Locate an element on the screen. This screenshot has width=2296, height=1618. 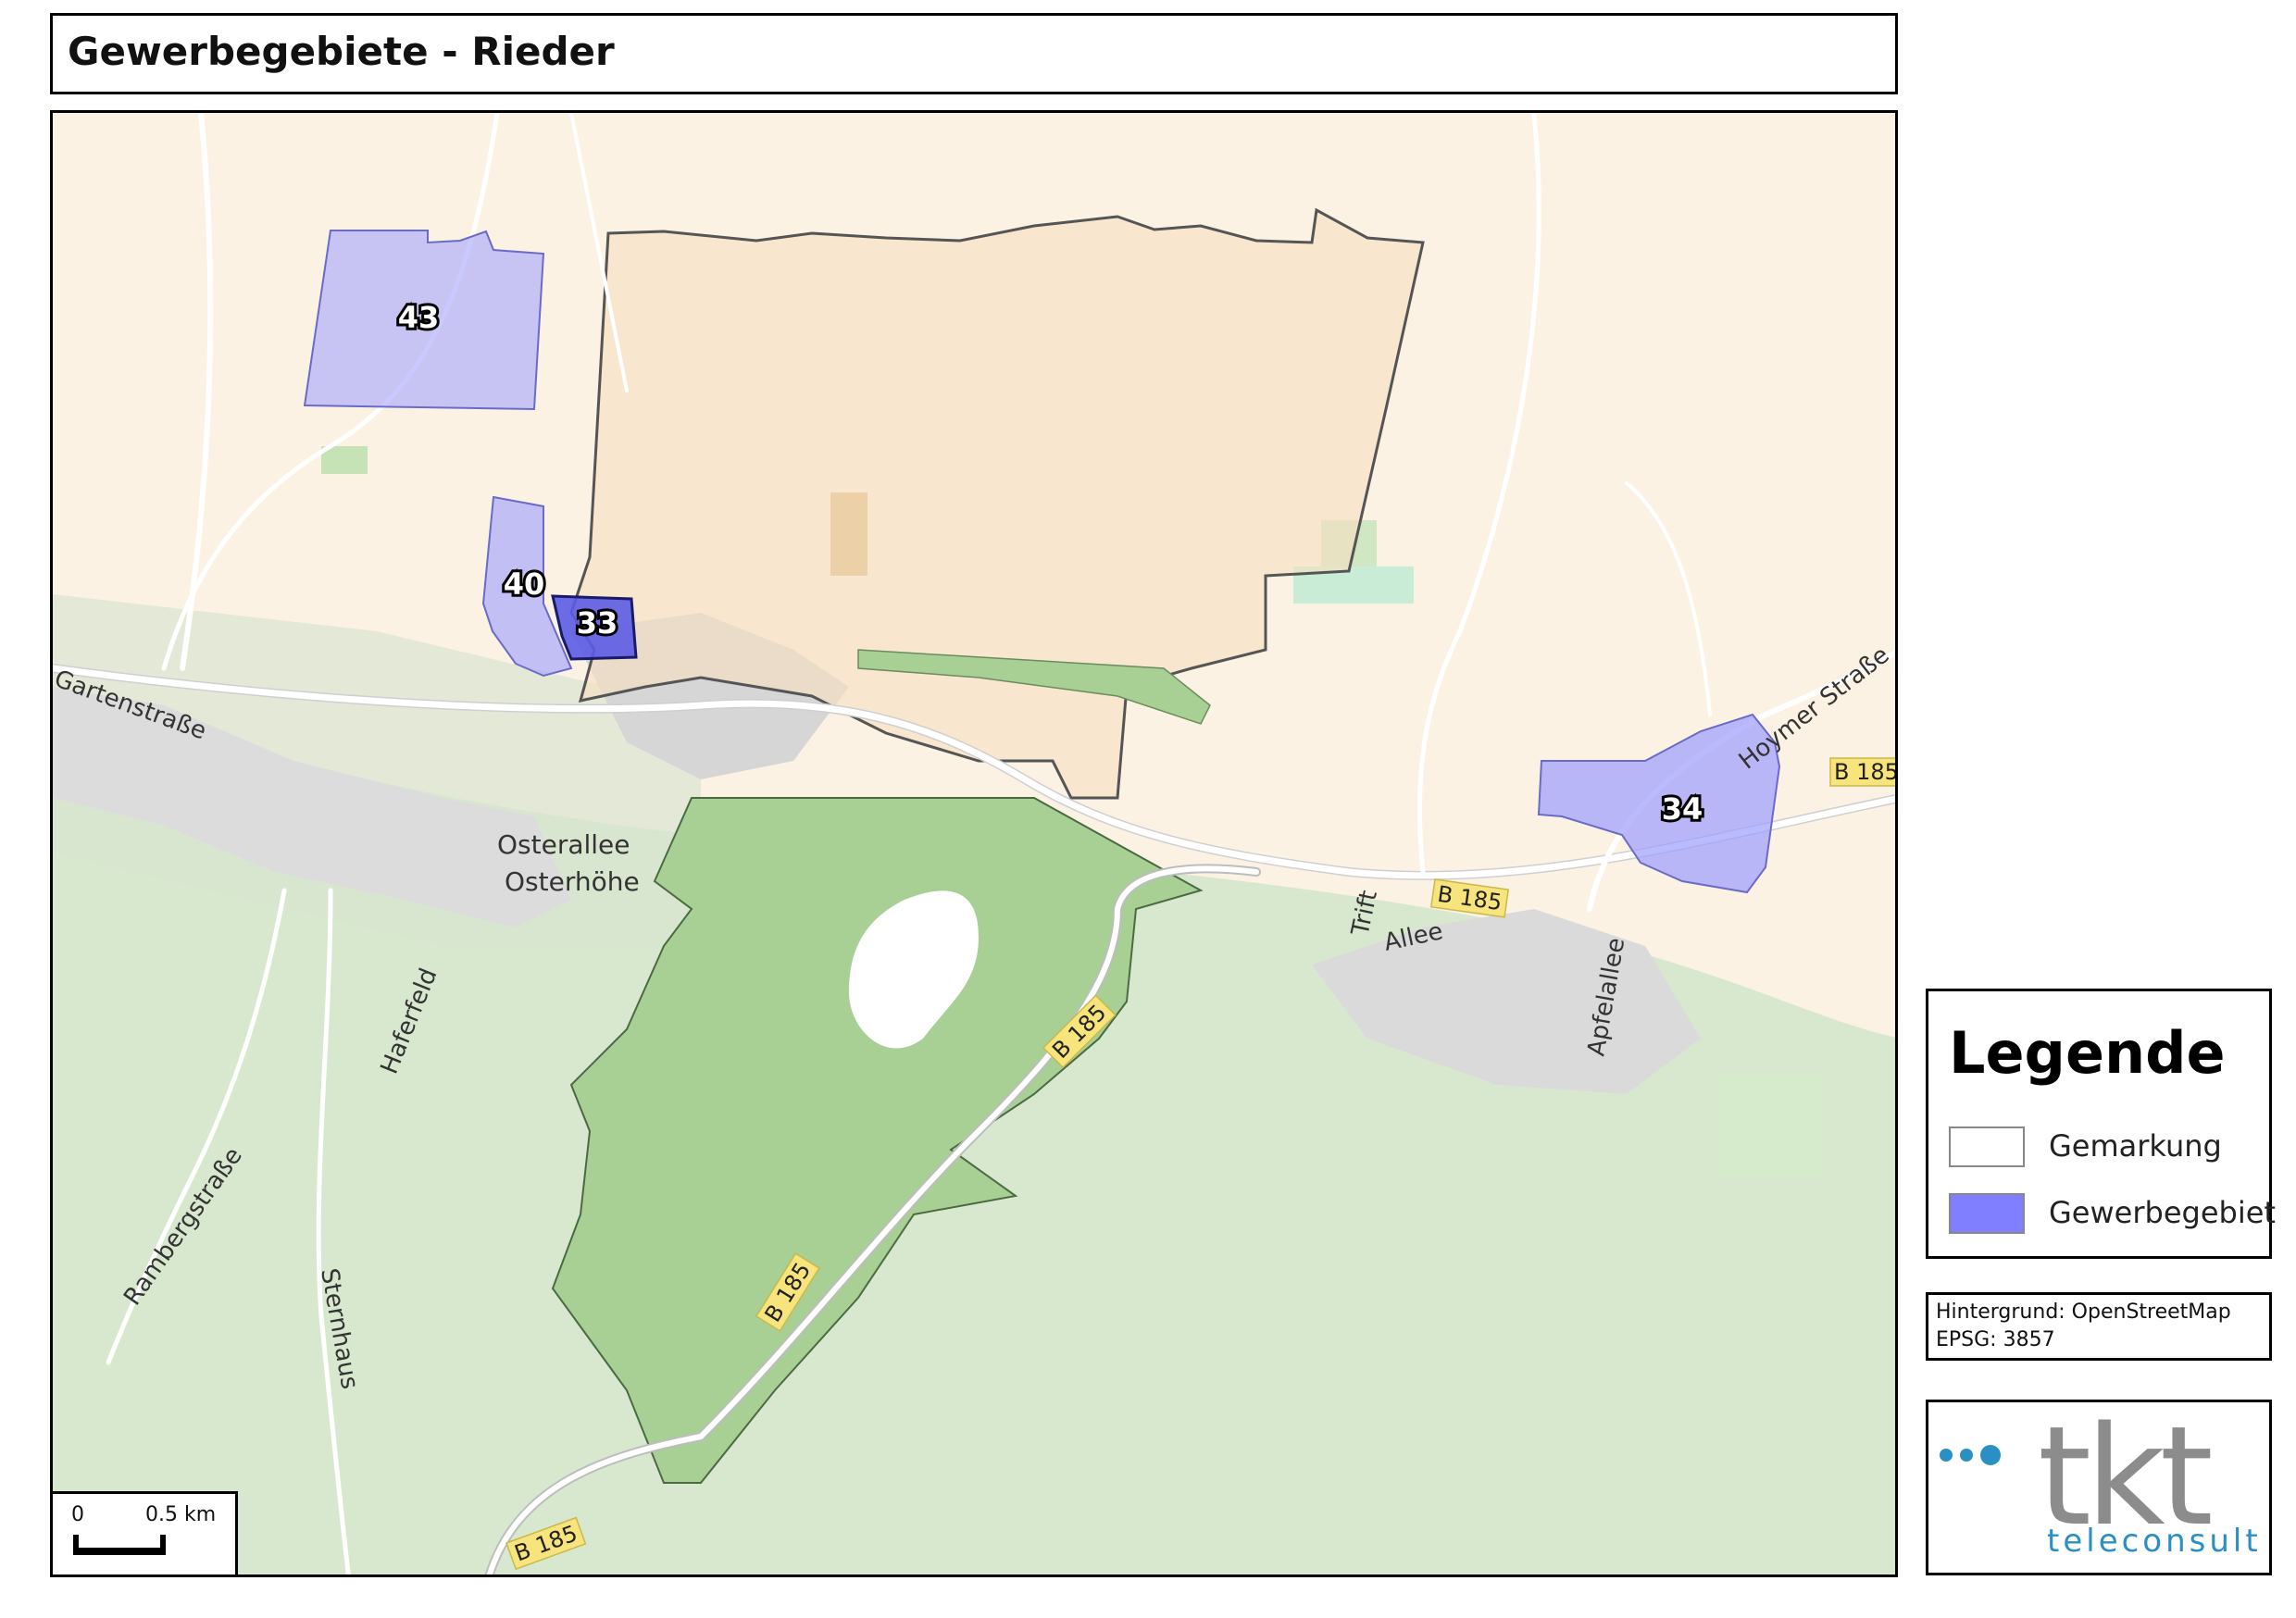
legend: Legende Gemarkung Gewerbegebiet is located at coordinates (2101, 1124).